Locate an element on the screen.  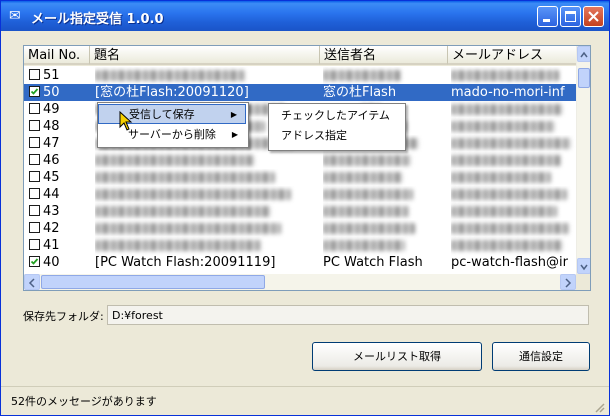
table-row: 41 is located at coordinates (300, 245).